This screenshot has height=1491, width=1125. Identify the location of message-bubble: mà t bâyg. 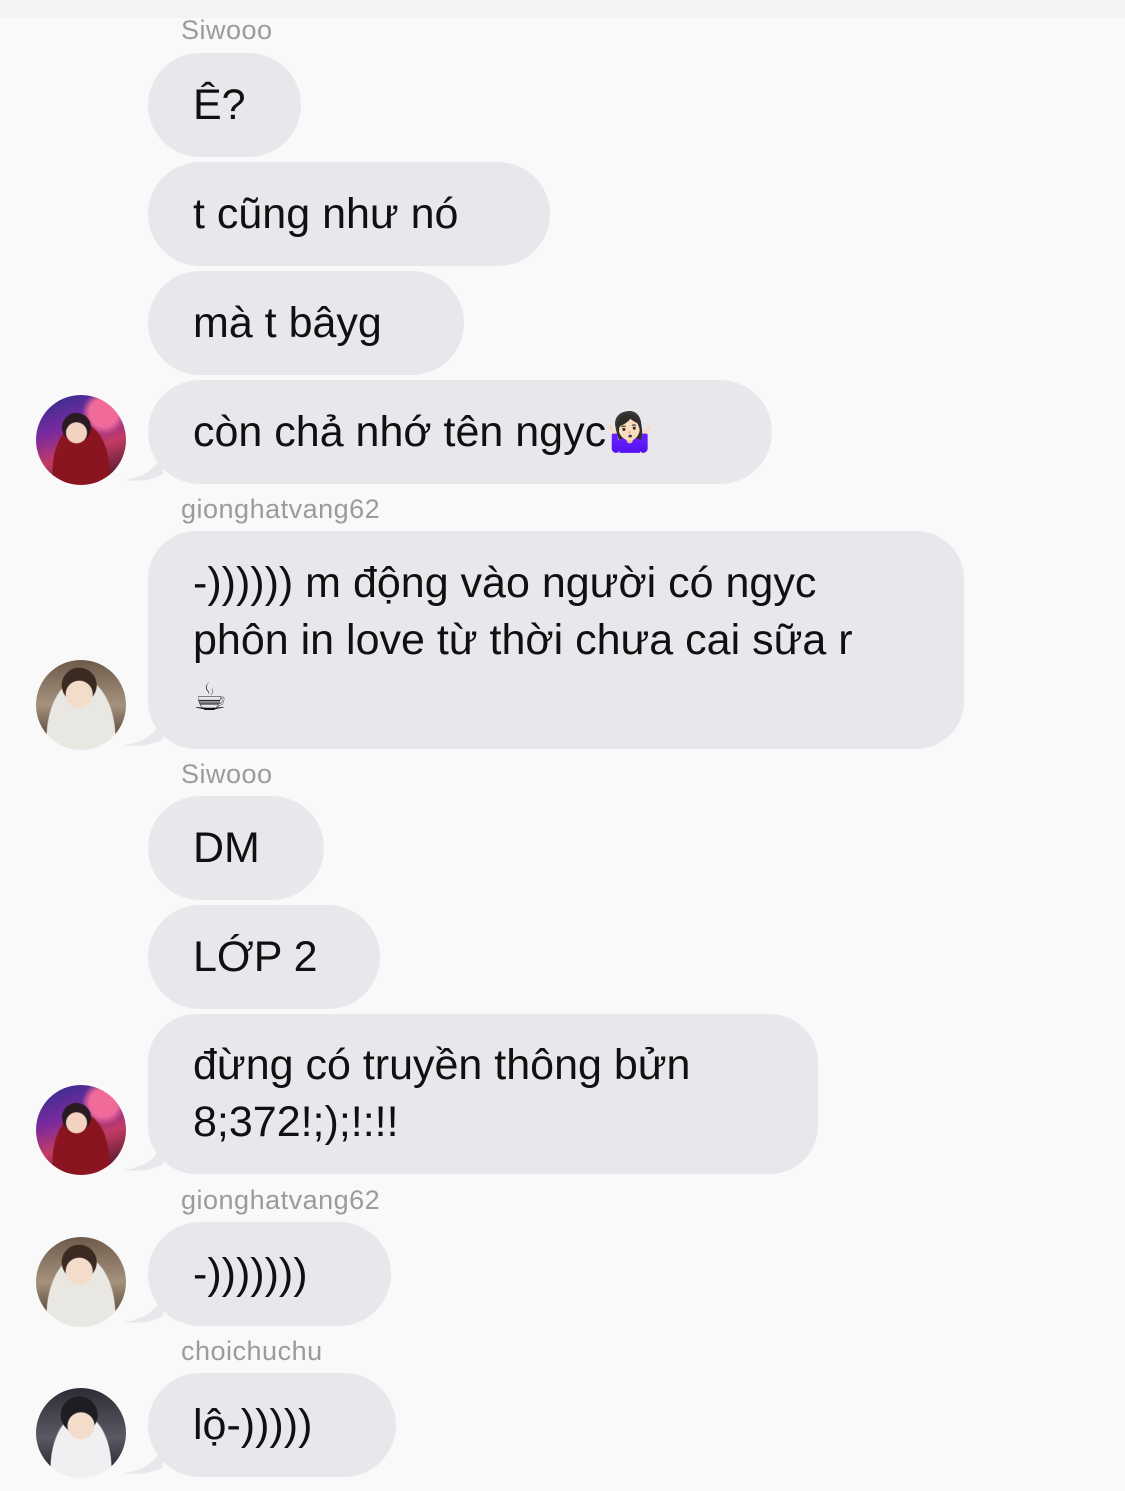
(306, 323).